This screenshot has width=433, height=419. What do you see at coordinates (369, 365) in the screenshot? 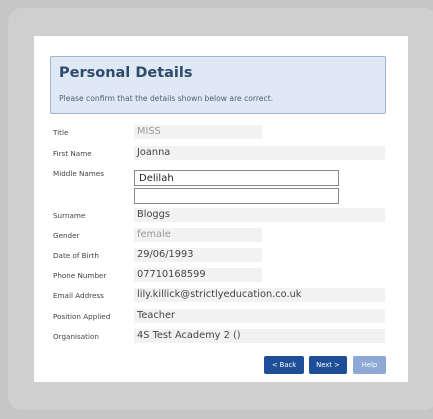
I see `help-button: Help` at bounding box center [369, 365].